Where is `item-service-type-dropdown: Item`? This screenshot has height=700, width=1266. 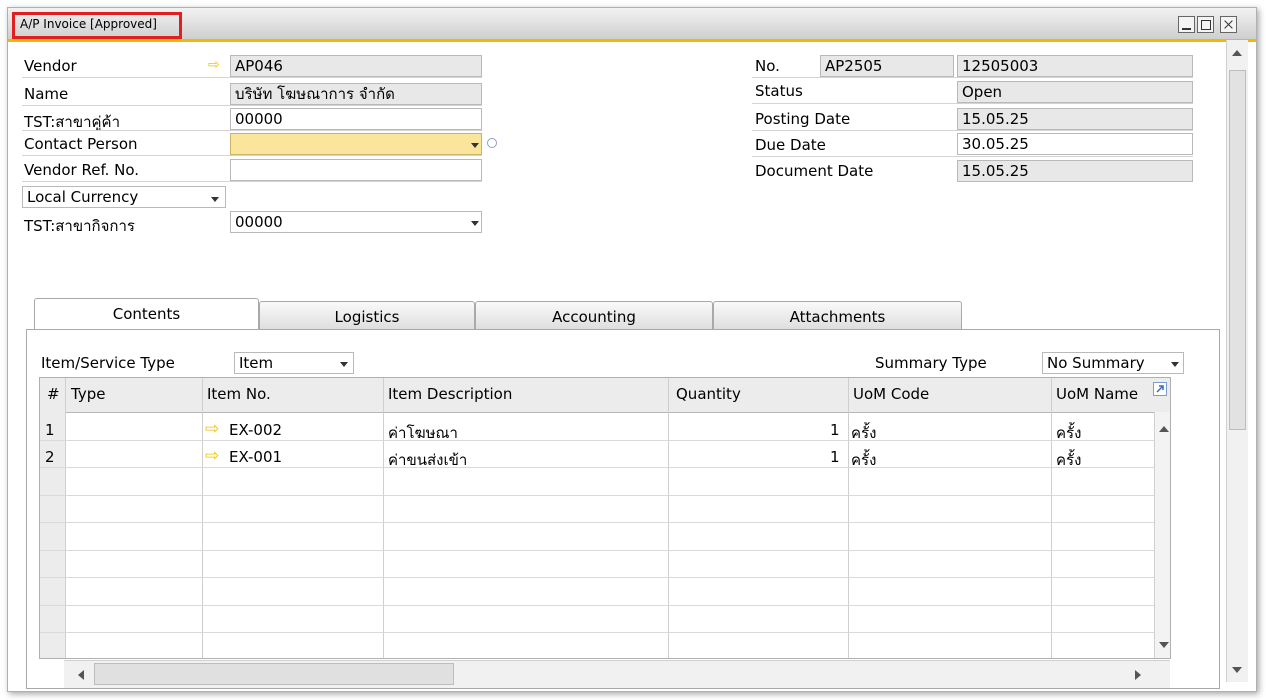 item-service-type-dropdown: Item is located at coordinates (294, 363).